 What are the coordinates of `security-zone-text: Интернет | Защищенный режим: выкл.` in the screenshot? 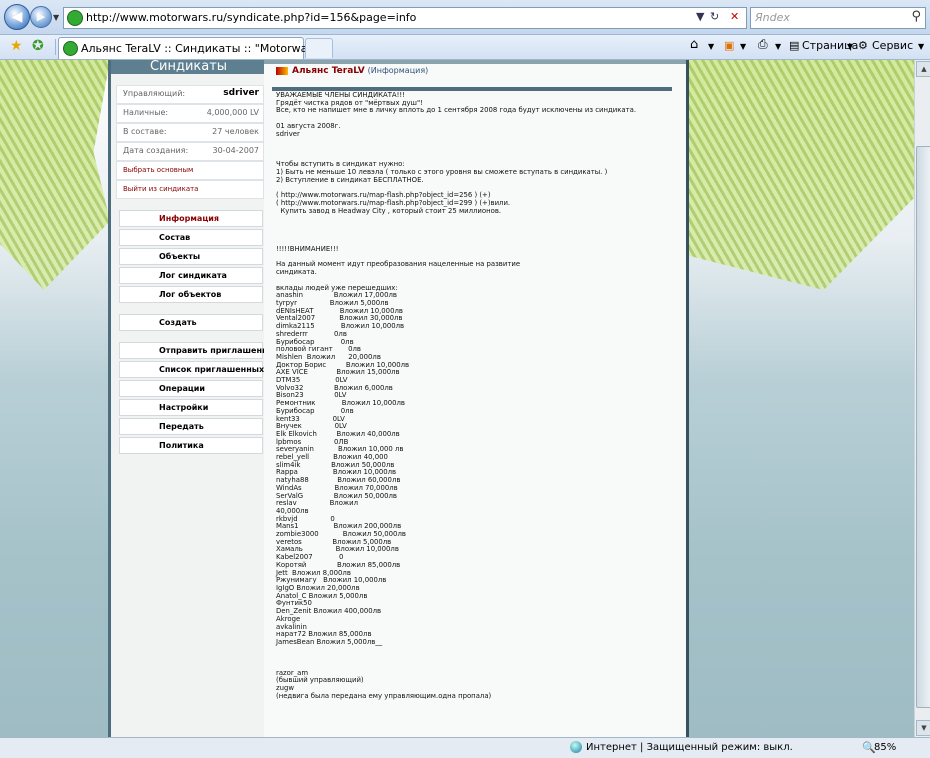 It's located at (689, 747).